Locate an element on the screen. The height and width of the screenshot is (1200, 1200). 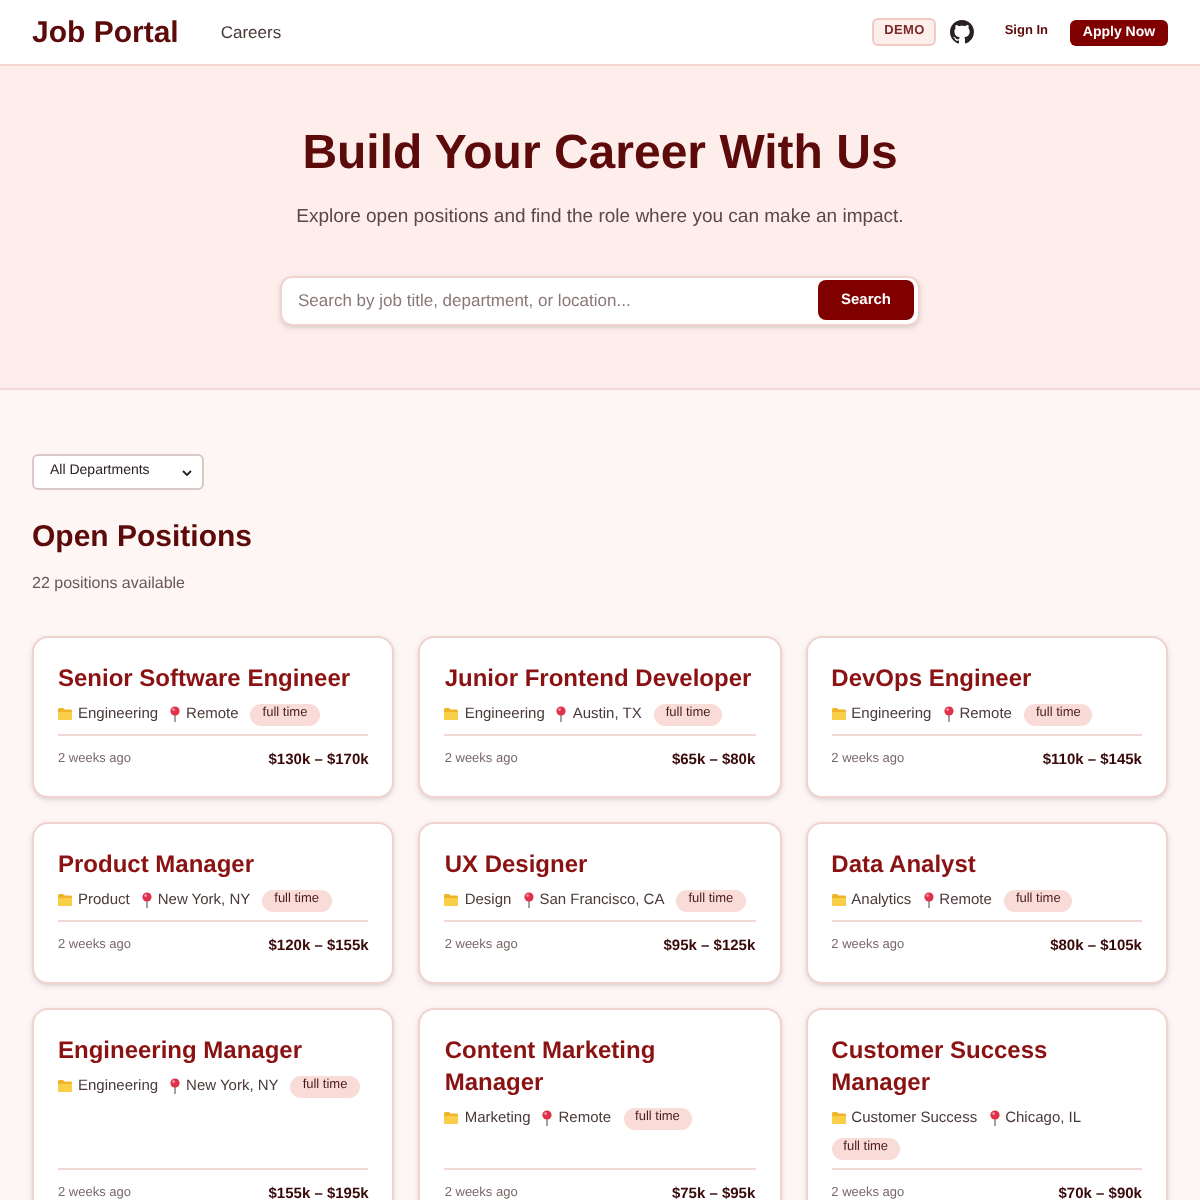
hero-title: Build Your Career With Us is located at coordinates (600, 154).